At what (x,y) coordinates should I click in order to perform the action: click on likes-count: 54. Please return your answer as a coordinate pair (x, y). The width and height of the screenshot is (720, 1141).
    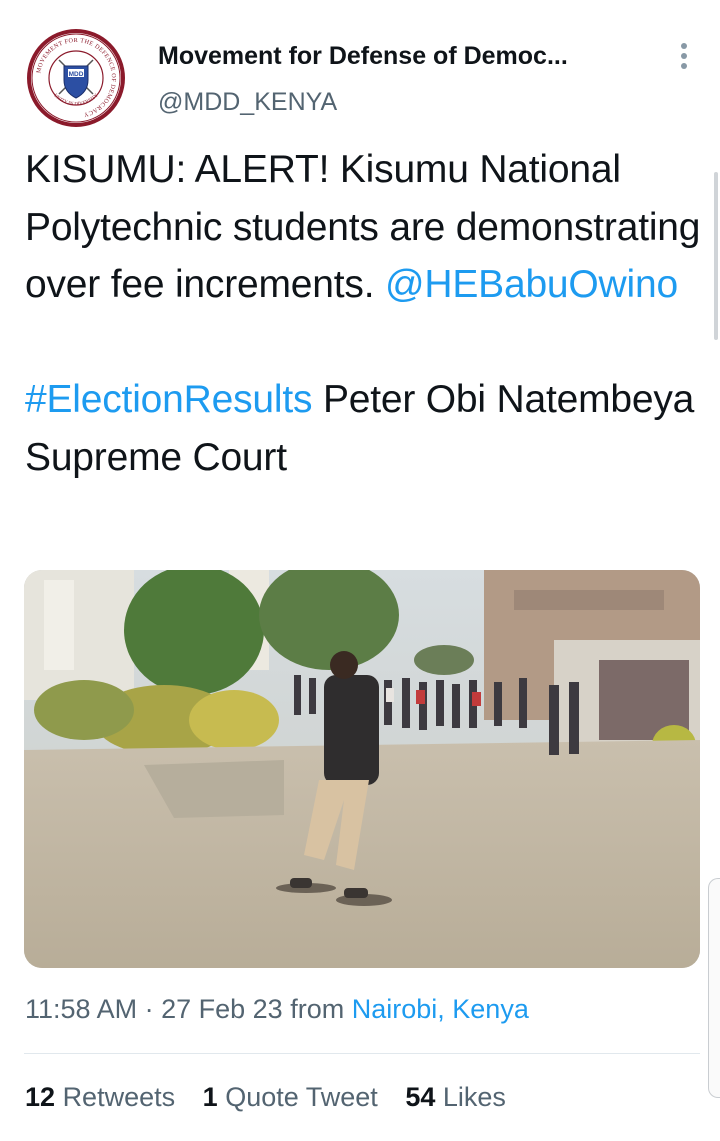
    Looking at the image, I should click on (420, 1097).